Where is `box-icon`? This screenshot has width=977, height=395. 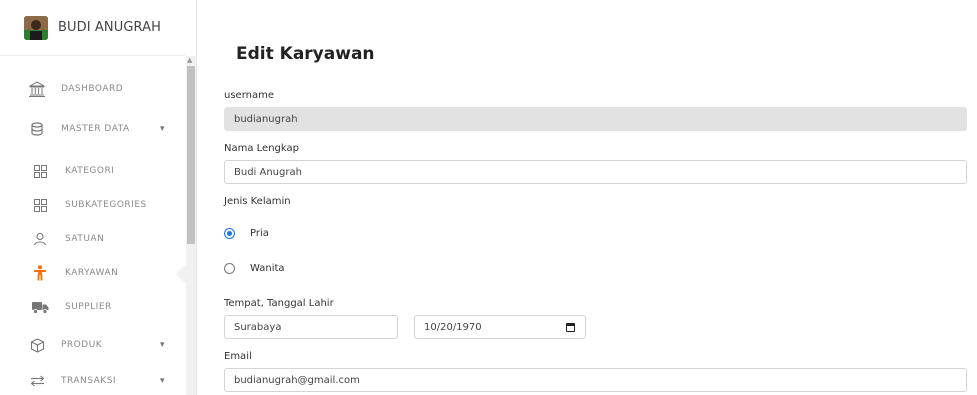
box-icon is located at coordinates (37, 345).